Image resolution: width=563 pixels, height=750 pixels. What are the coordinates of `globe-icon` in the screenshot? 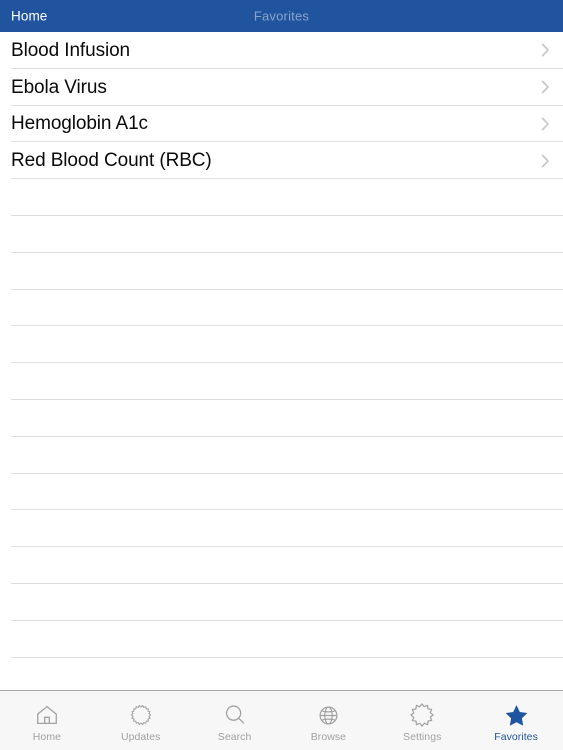 It's located at (328, 715).